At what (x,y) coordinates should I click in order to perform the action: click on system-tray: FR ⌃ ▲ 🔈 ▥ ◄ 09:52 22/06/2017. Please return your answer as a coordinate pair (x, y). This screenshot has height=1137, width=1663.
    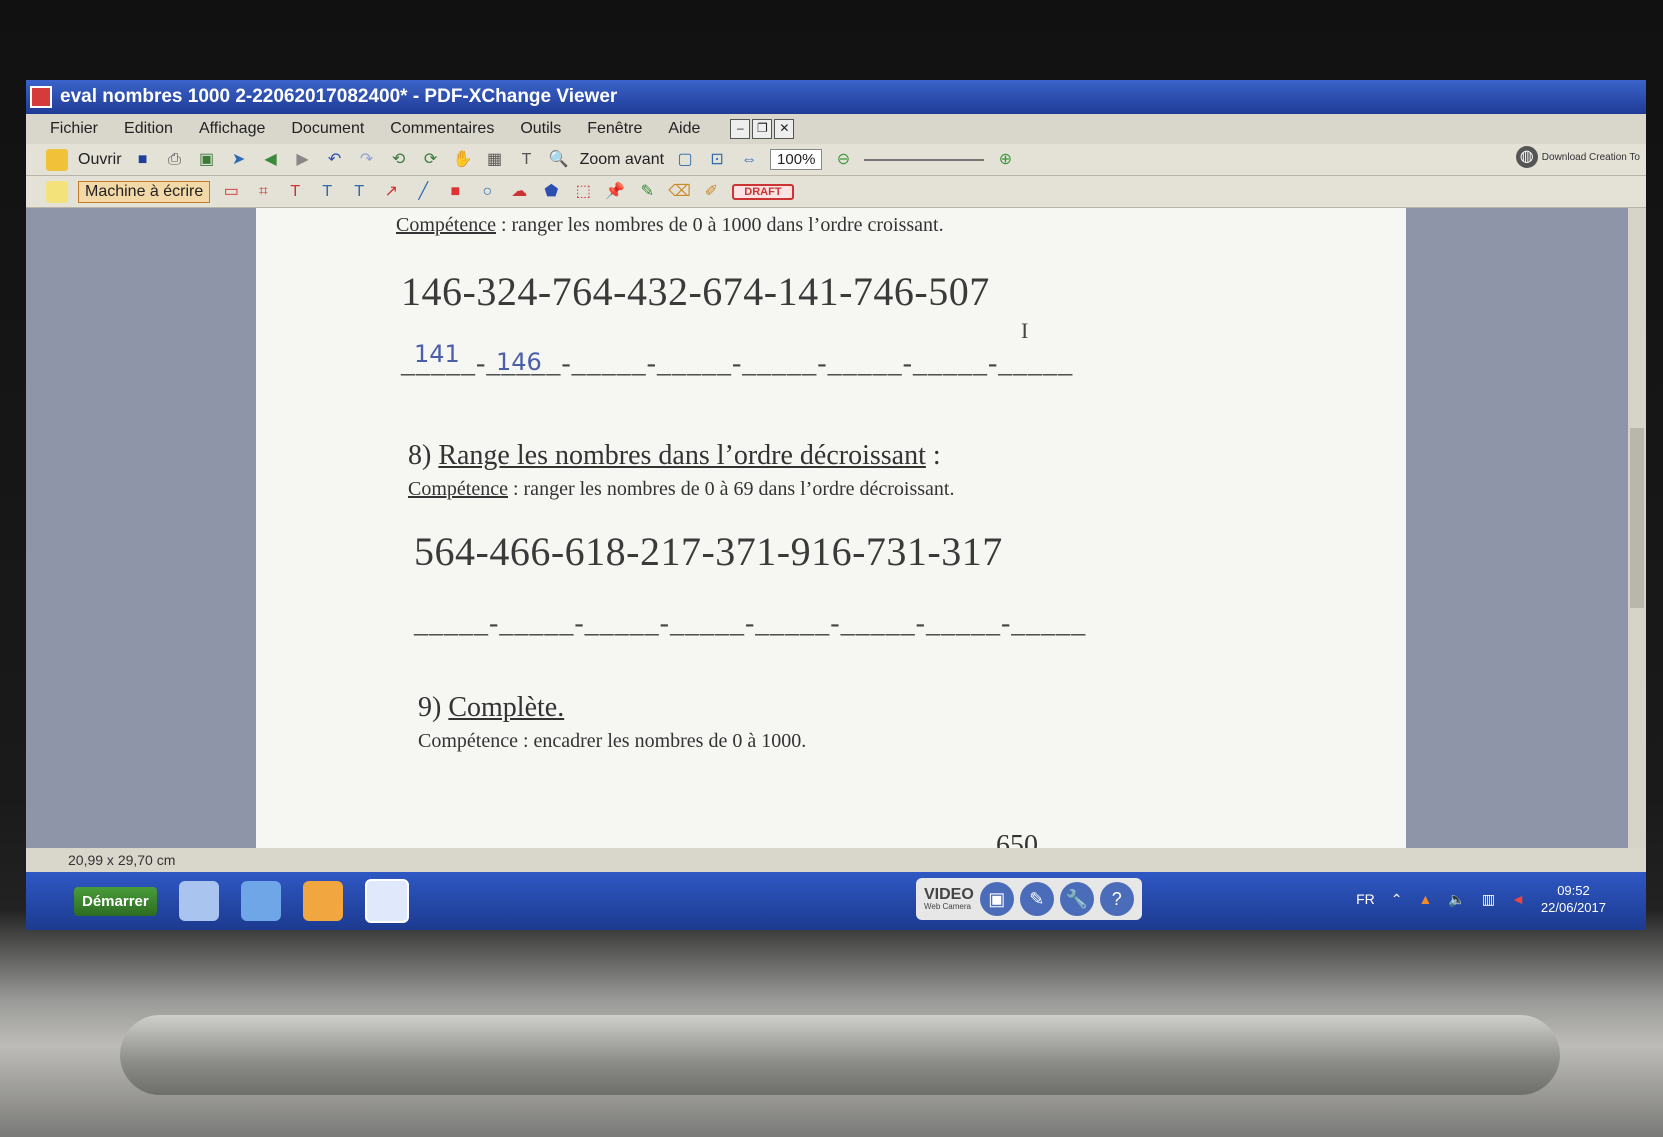
    Looking at the image, I should click on (1481, 899).